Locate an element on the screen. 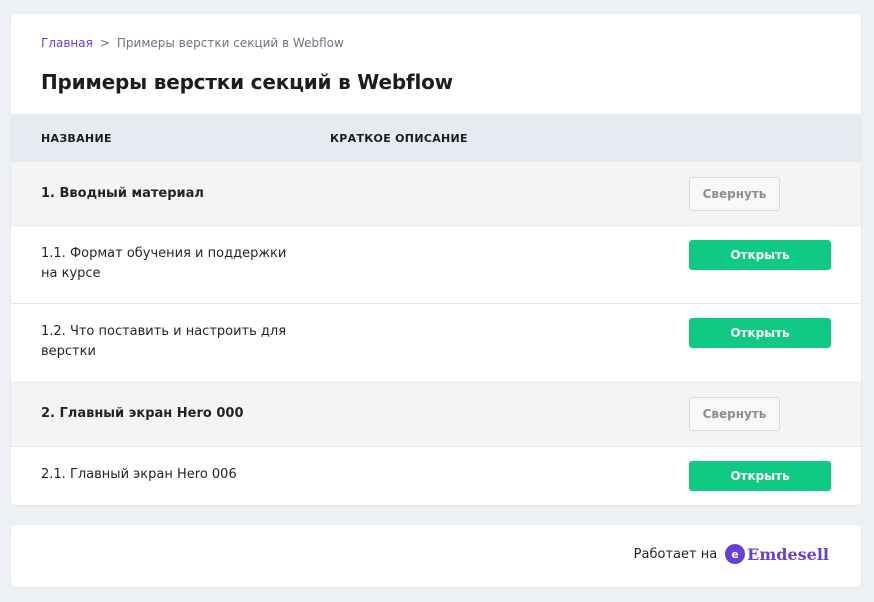  brand-link: e Emdesell is located at coordinates (777, 554).